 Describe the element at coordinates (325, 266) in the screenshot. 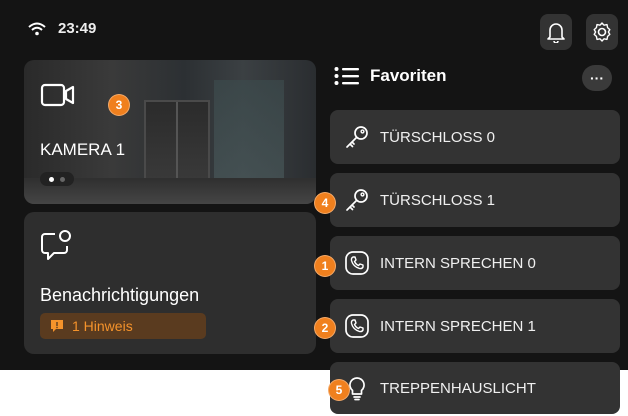

I see `favorite-badge-1: 1` at that location.